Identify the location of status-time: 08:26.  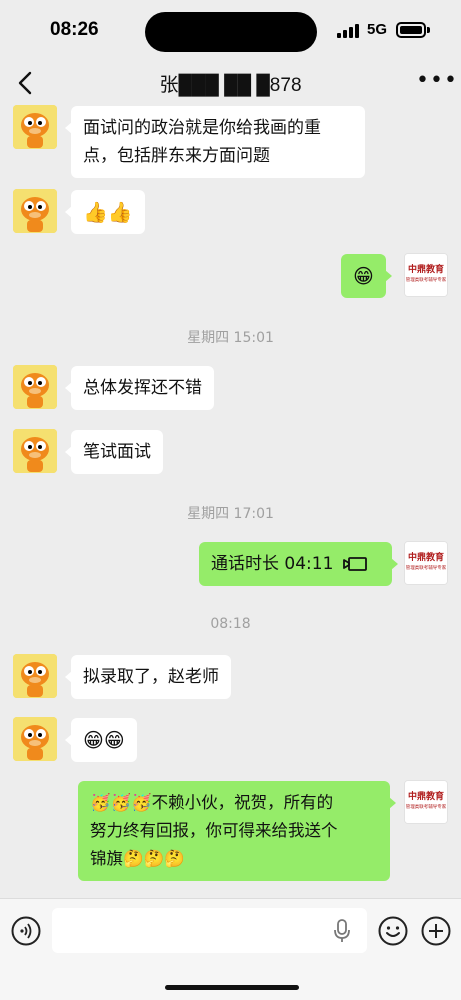
(74, 29).